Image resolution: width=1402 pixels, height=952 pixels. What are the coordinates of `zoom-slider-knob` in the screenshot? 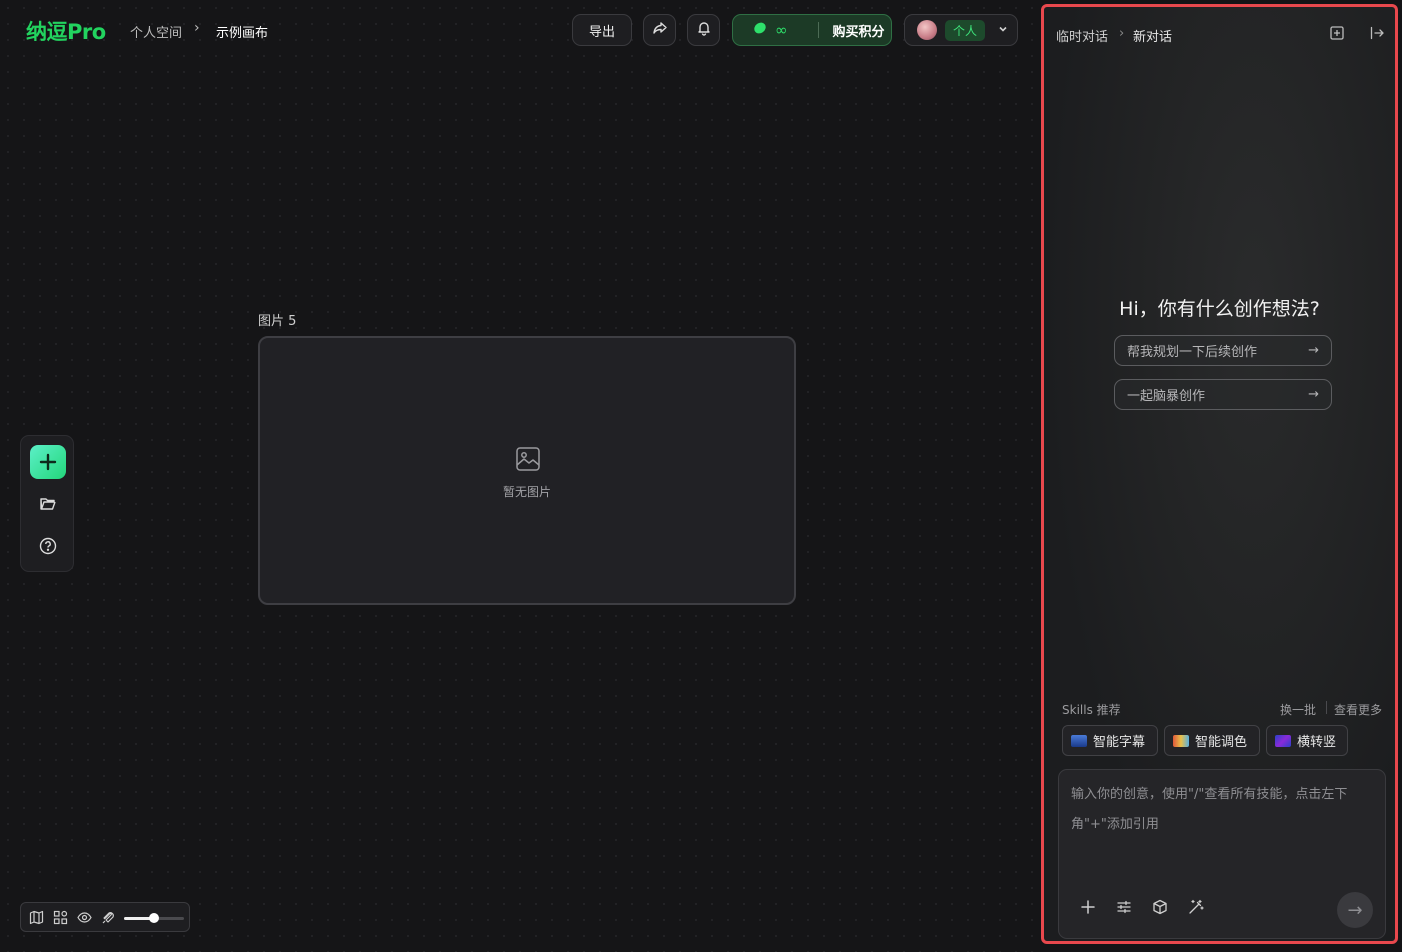 It's located at (154, 918).